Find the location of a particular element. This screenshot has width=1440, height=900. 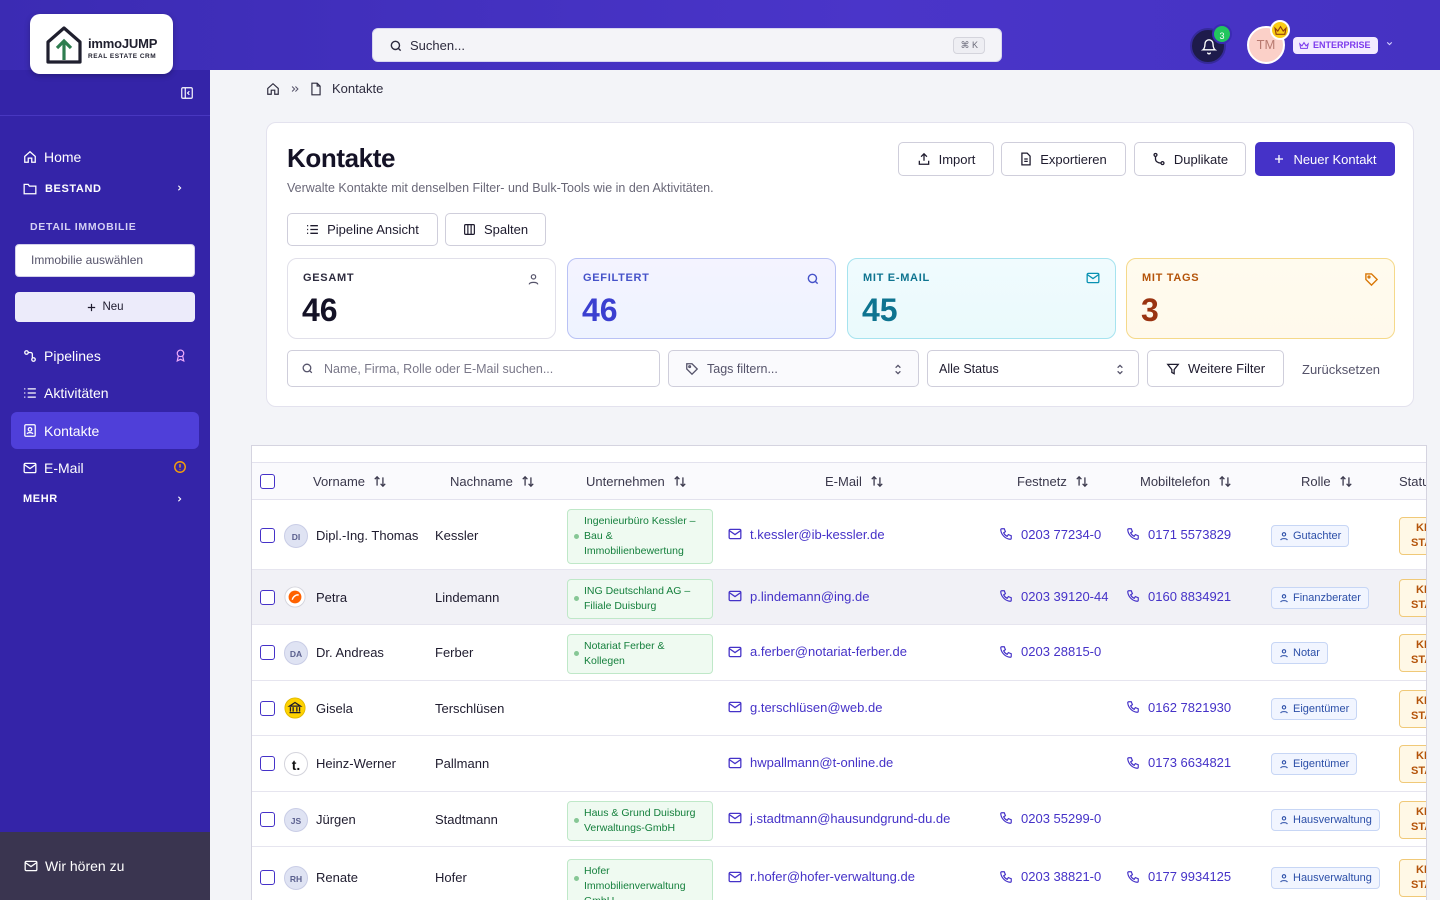

column-header-rolle: Rolle is located at coordinates (1327, 481).